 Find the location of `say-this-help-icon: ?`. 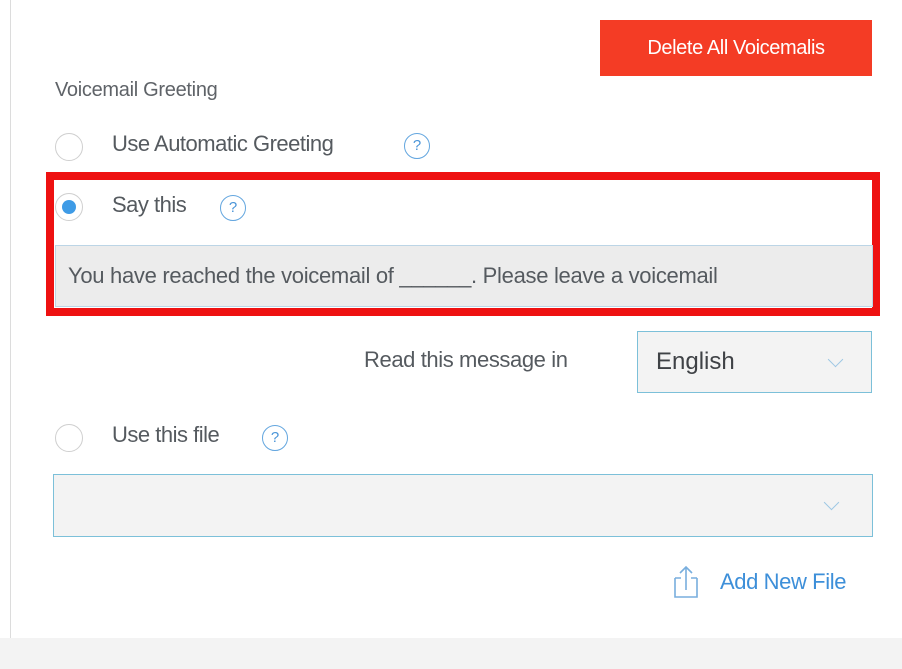

say-this-help-icon: ? is located at coordinates (233, 208).